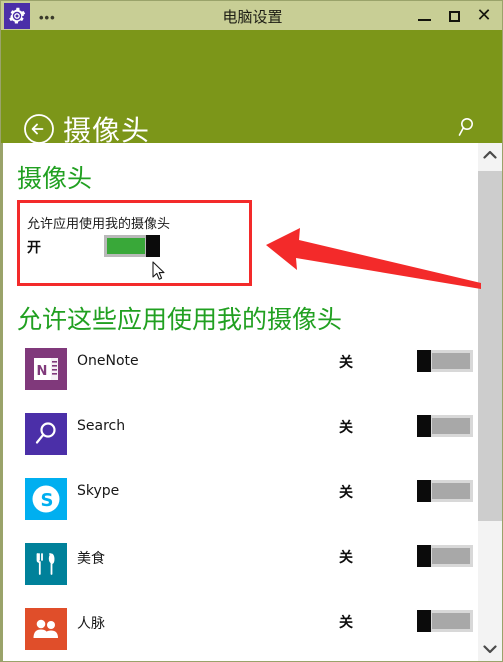  I want to click on back-arrow-icon, so click(39, 129).